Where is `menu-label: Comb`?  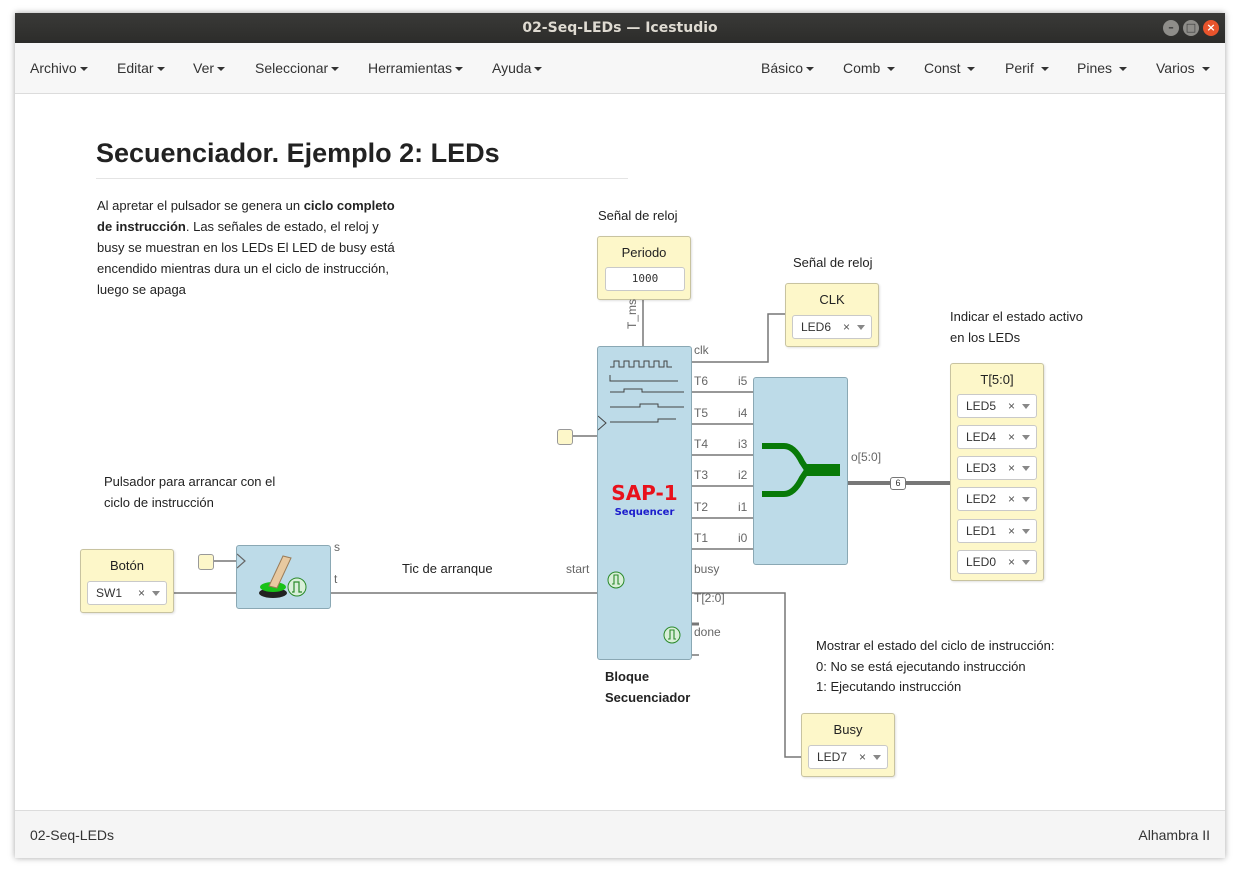
menu-label: Comb is located at coordinates (862, 68).